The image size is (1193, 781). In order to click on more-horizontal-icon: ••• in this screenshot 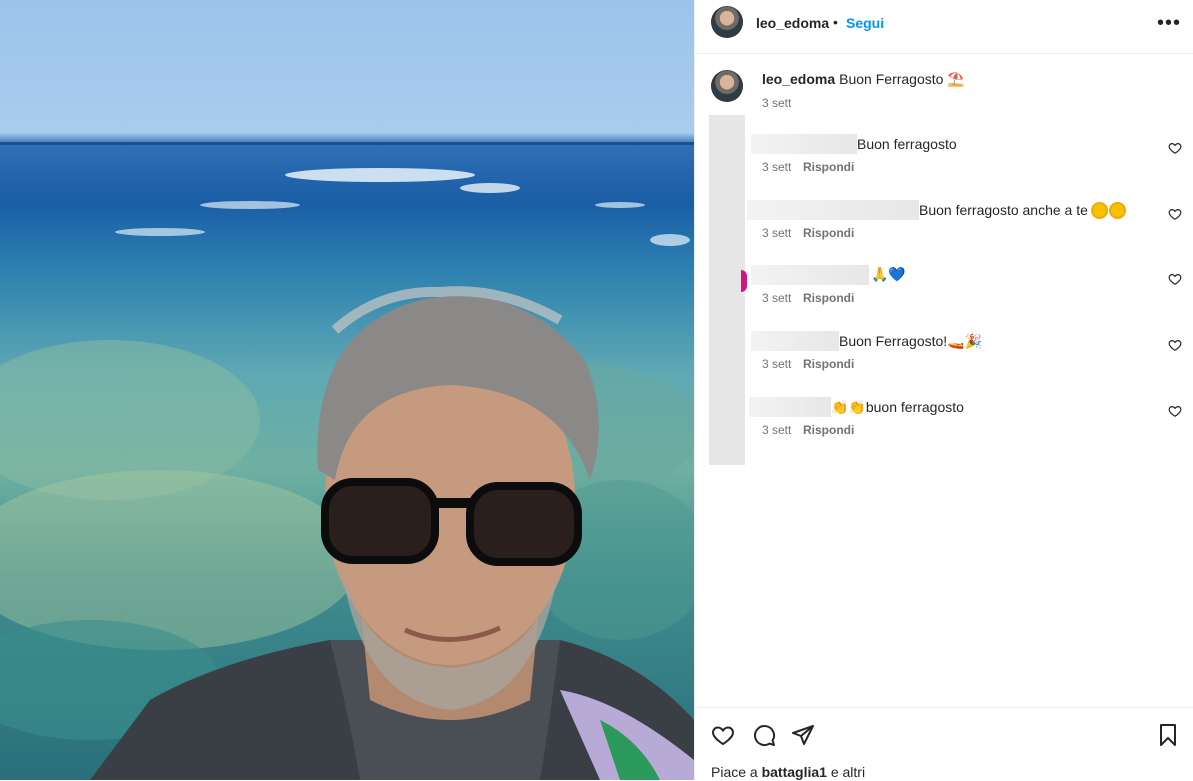, I will do `click(1169, 23)`.